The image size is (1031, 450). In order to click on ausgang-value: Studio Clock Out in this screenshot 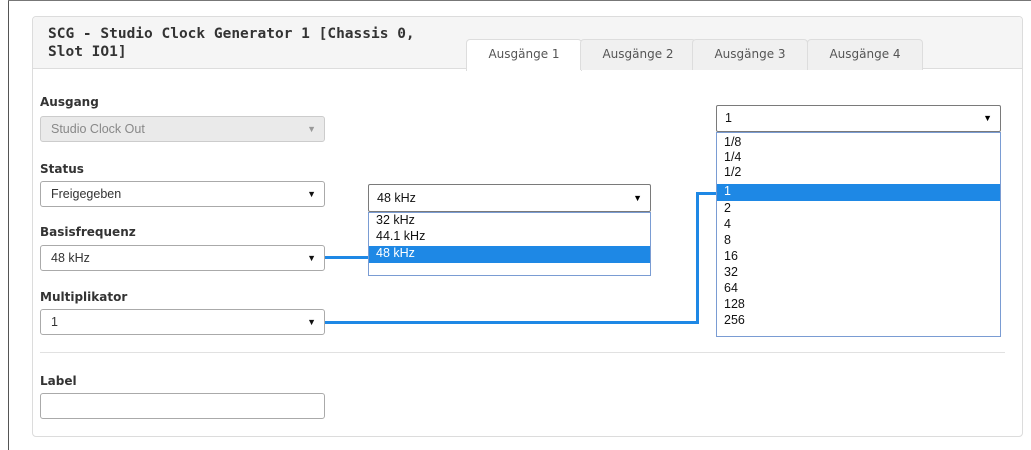, I will do `click(98, 129)`.